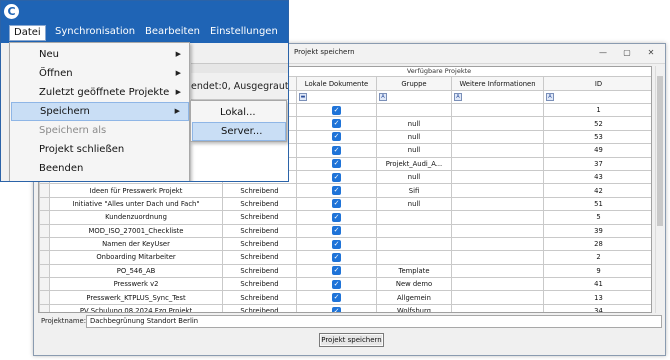 The width and height of the screenshot is (670, 360). I want to click on menu-synchronisation: Synchronisation, so click(95, 31).